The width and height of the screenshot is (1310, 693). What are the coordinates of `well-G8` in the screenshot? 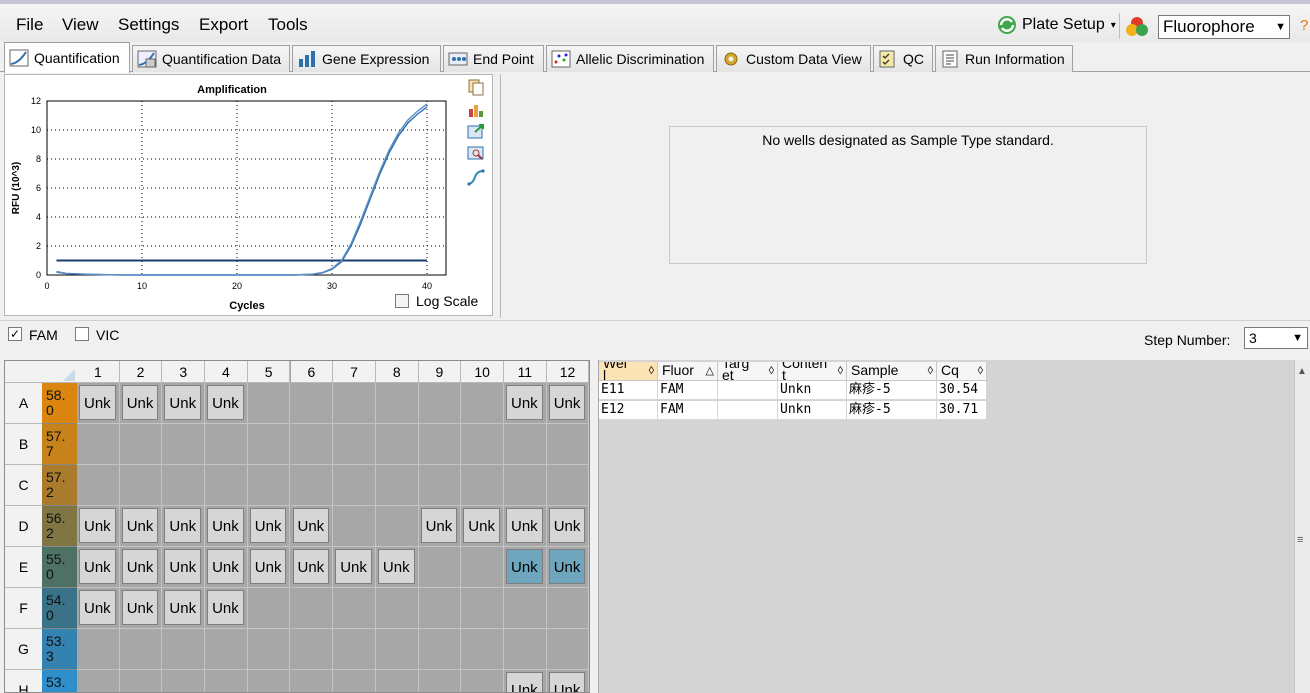 It's located at (397, 649).